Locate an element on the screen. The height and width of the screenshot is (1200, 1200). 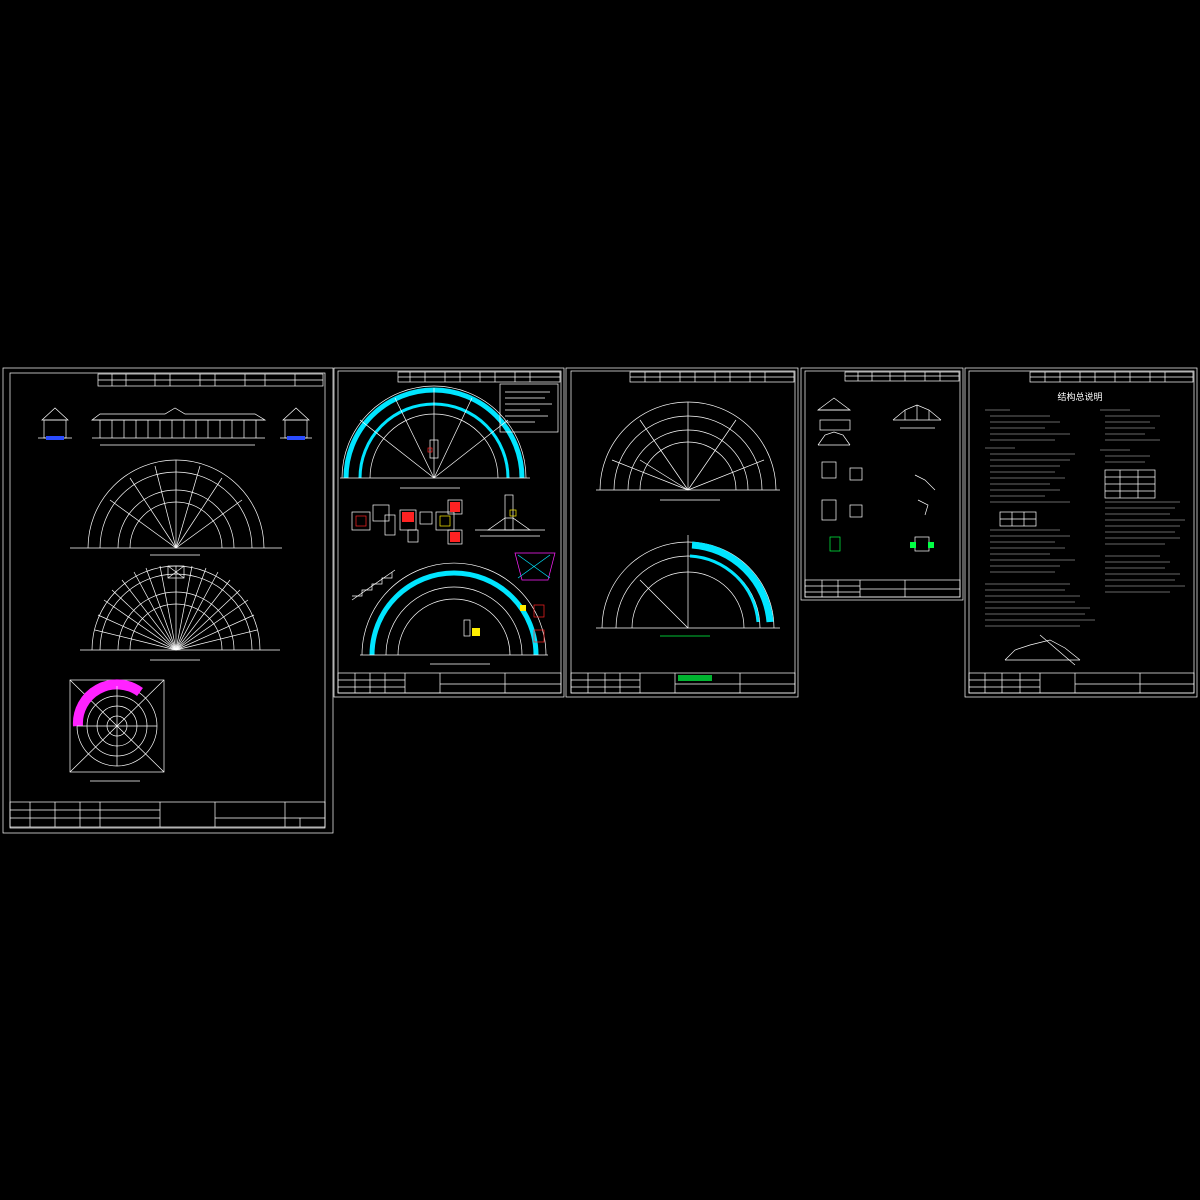
notes-column-right is located at coordinates (1142, 501).